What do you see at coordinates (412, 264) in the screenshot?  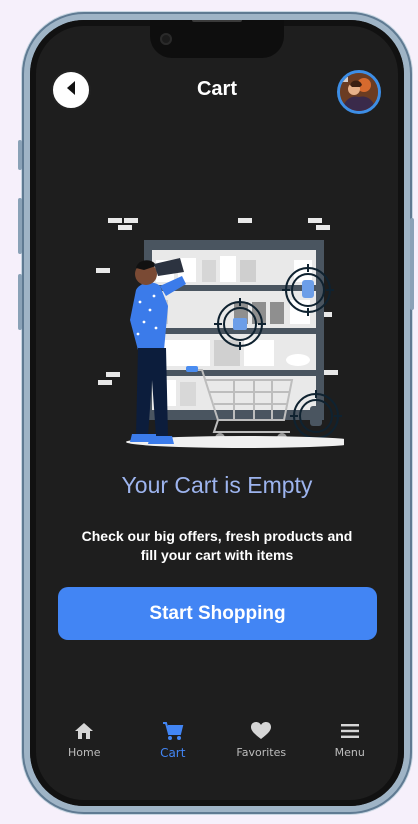 I see `phone-power-button` at bounding box center [412, 264].